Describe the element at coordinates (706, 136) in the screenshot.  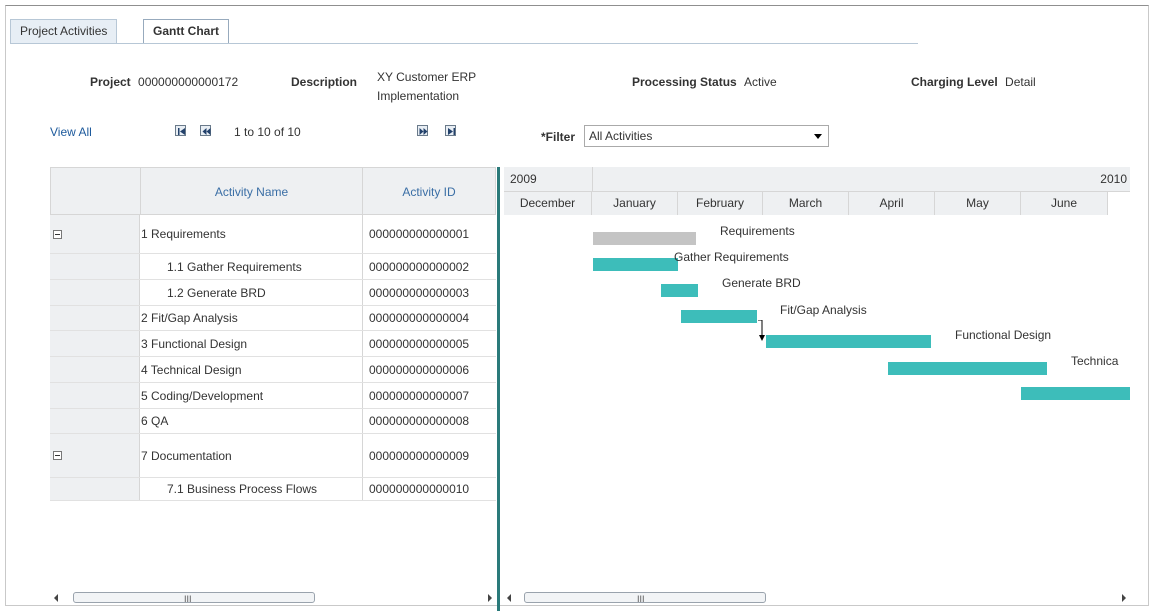
I see `filter-select: All Activities` at that location.